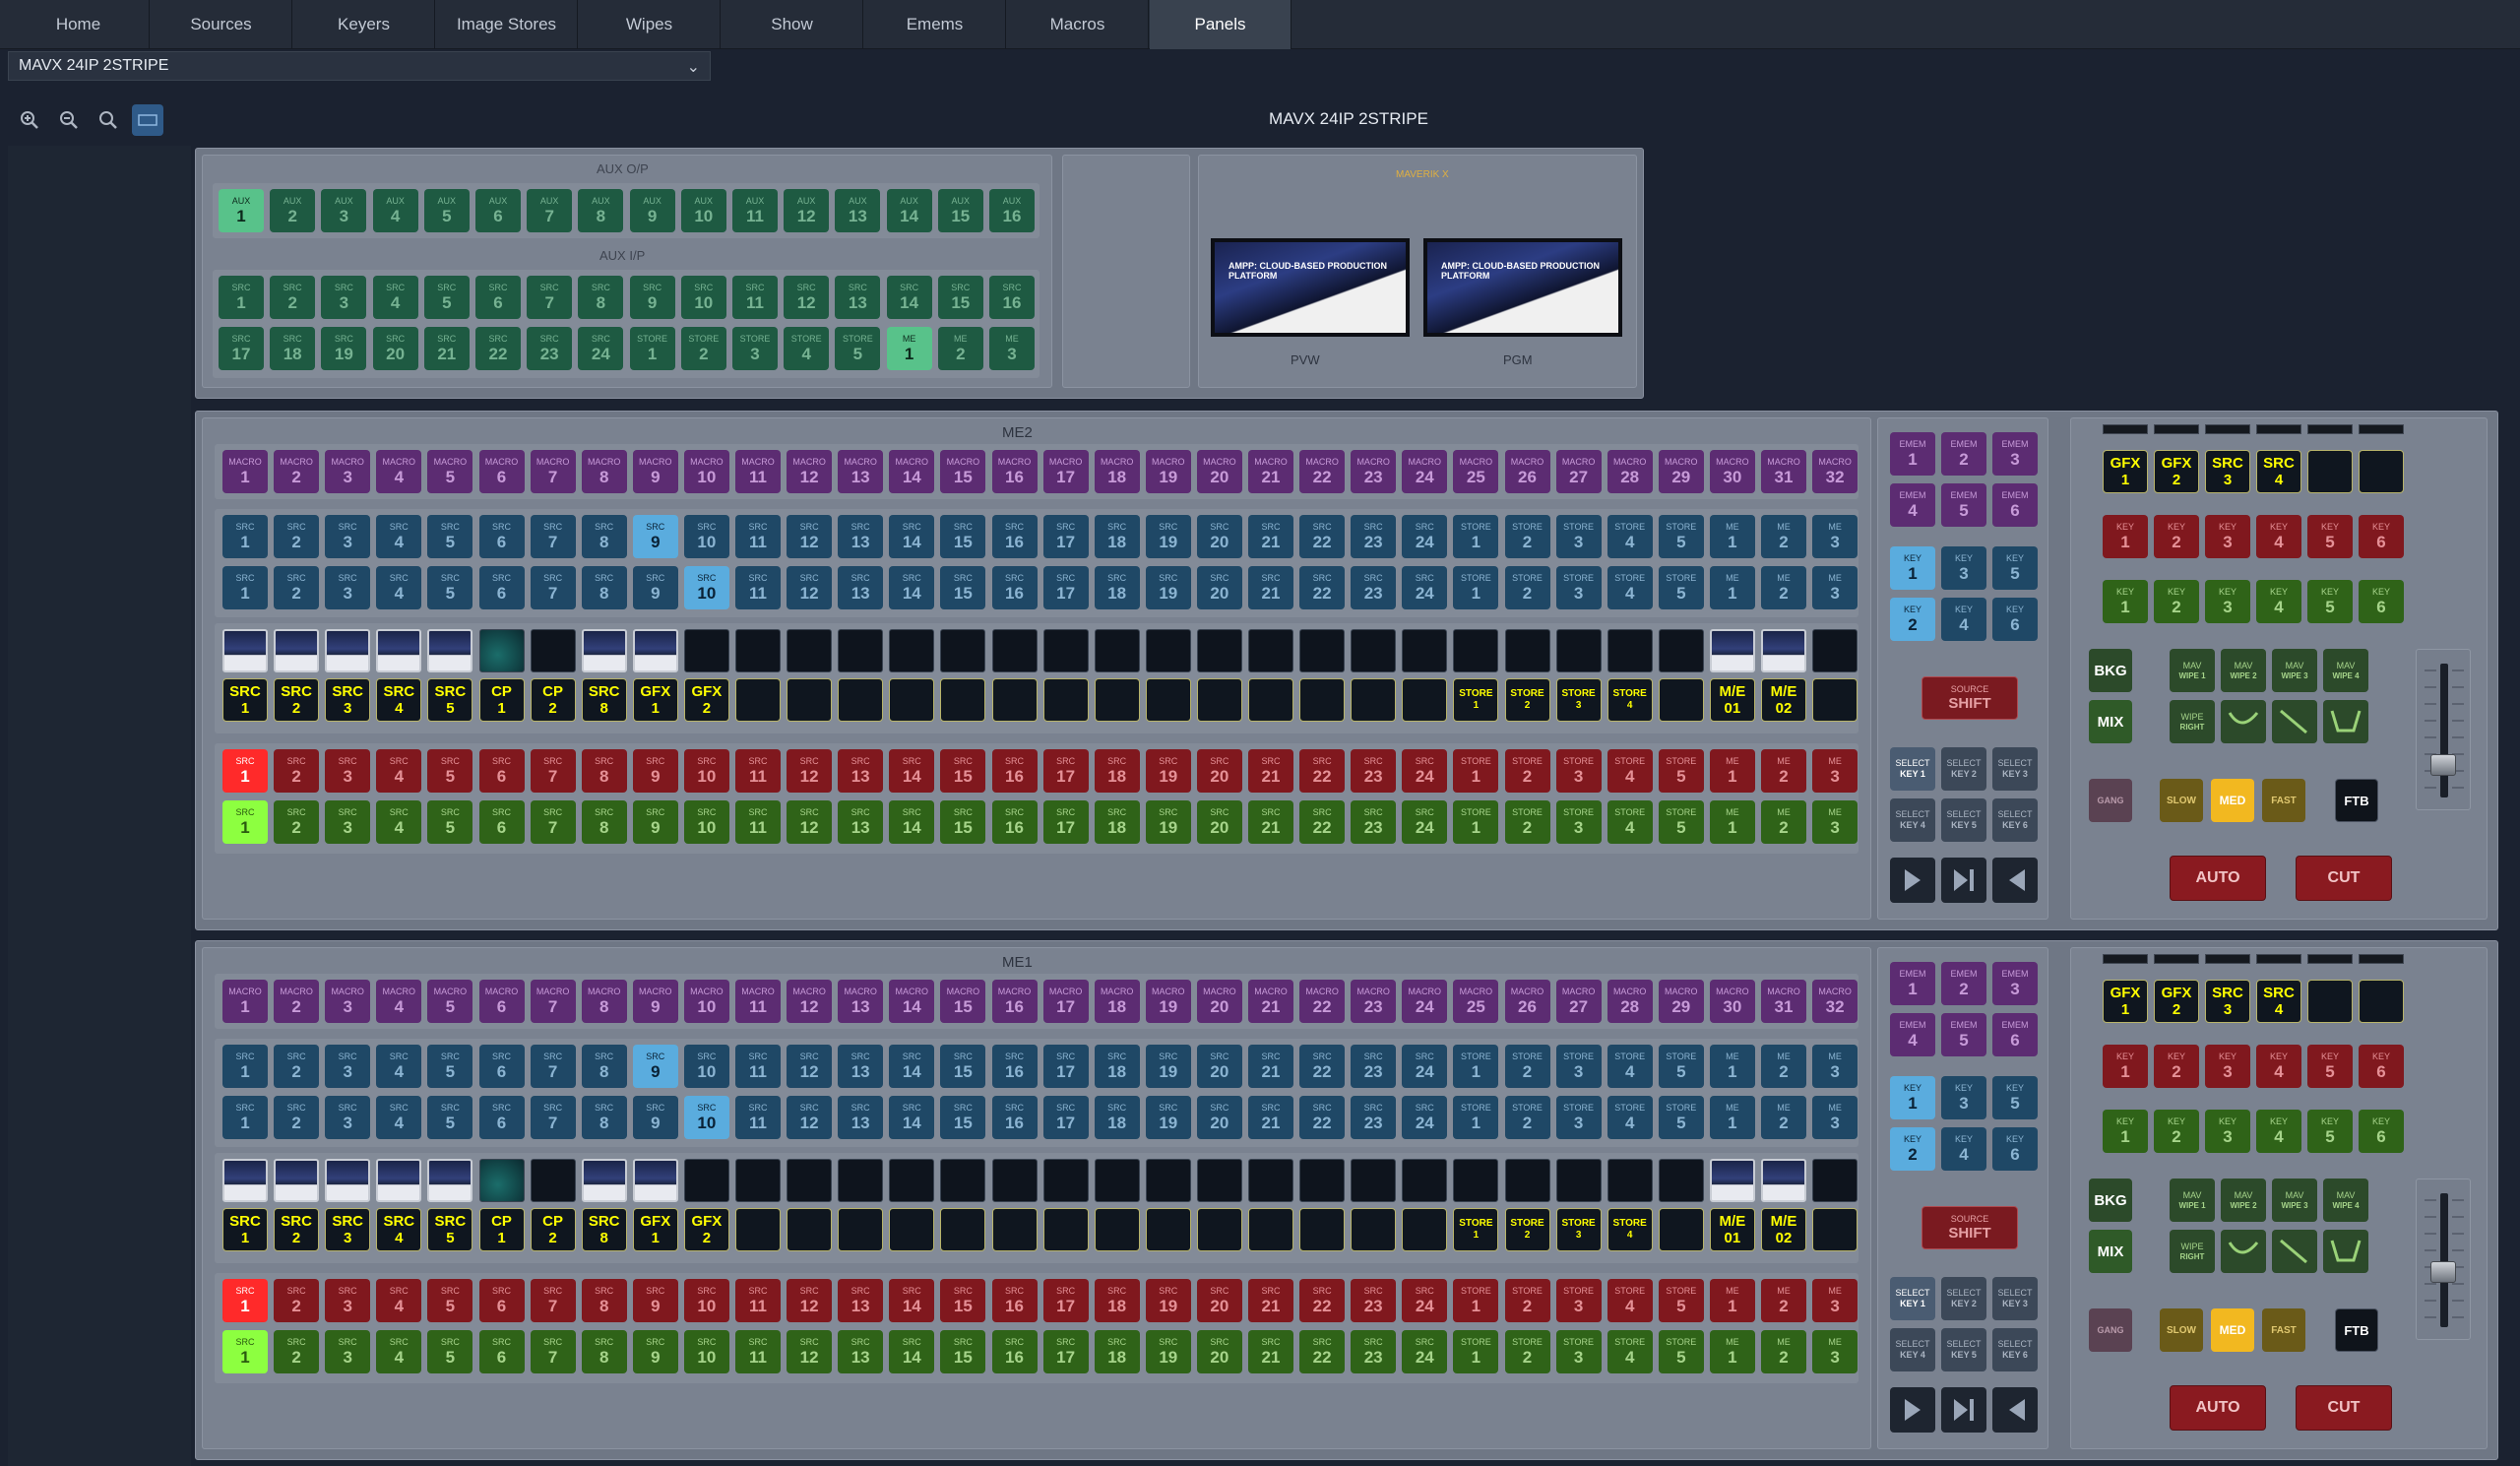 This screenshot has height=1466, width=2520. Describe the element at coordinates (861, 1300) in the screenshot. I see `me1-pgm-13-button: SRC 13` at that location.